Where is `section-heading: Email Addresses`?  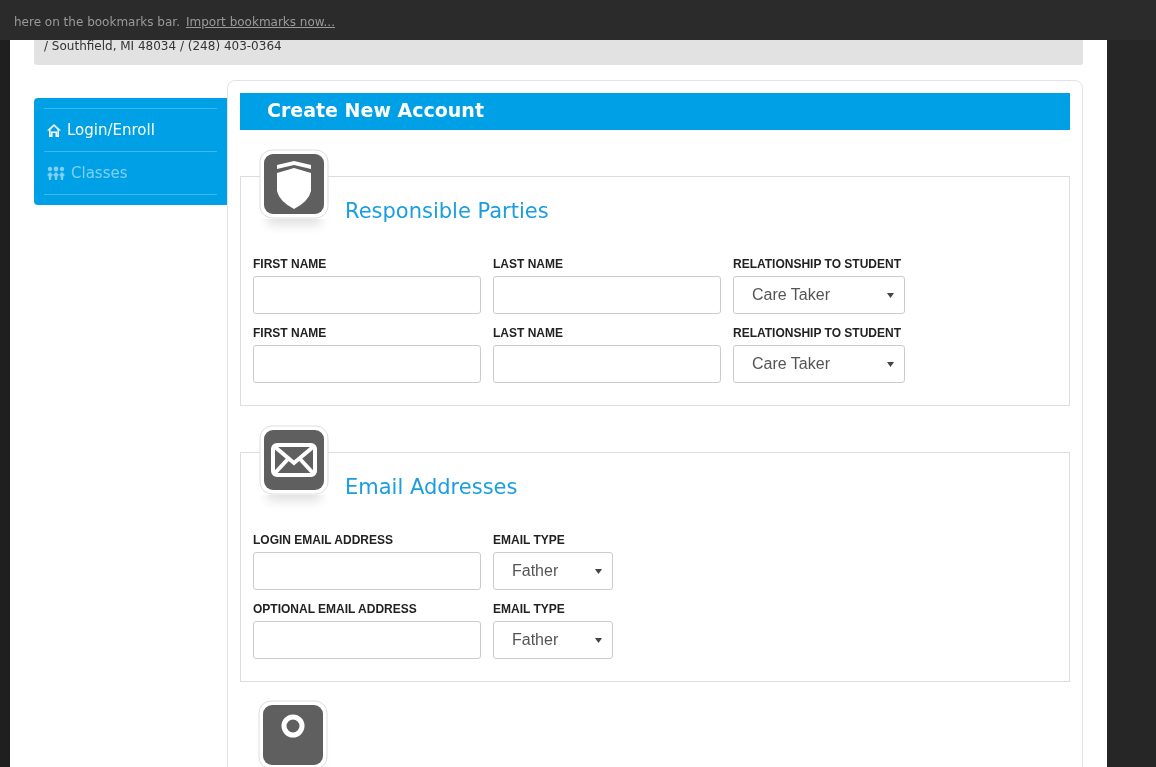 section-heading: Email Addresses is located at coordinates (431, 487).